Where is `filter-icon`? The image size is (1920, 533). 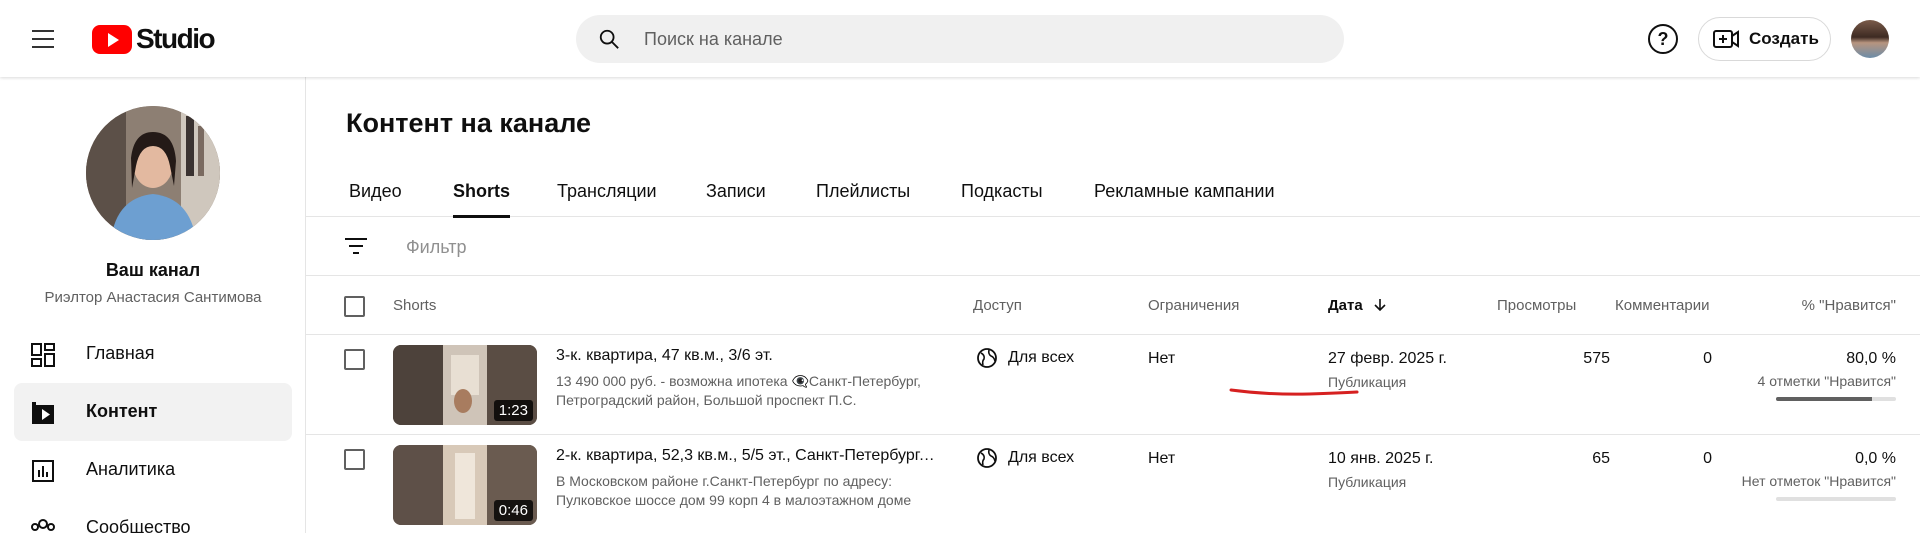 filter-icon is located at coordinates (356, 246).